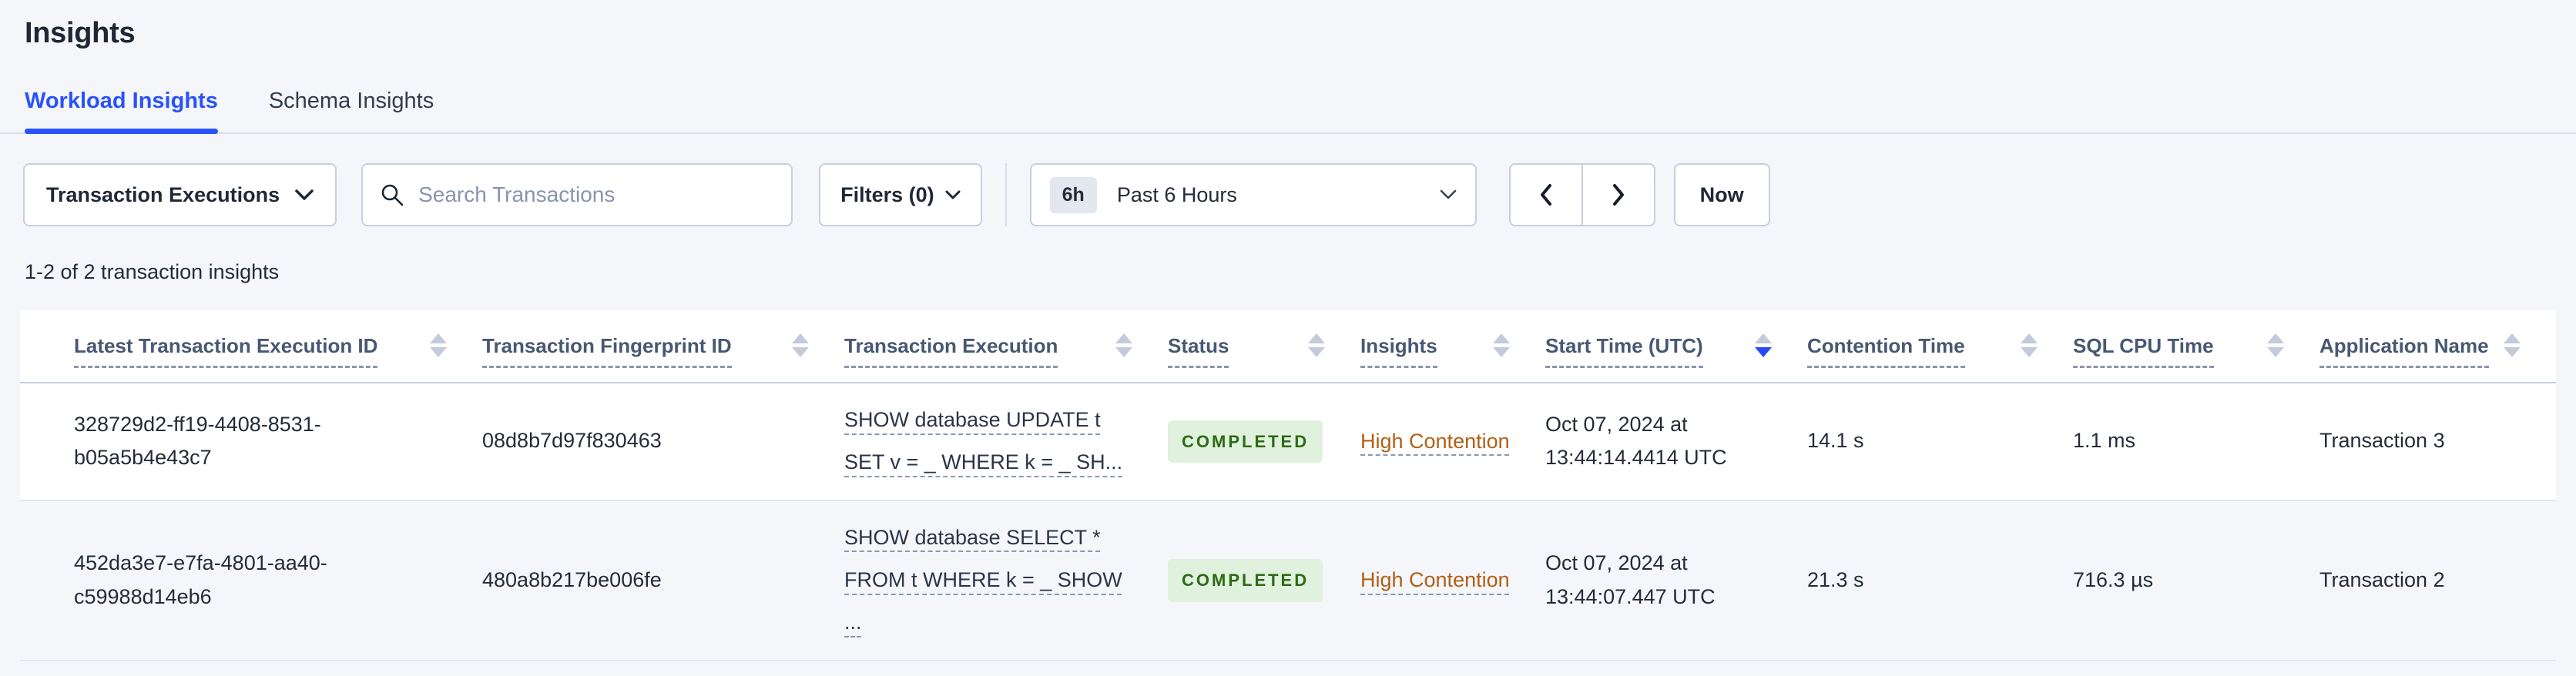  I want to click on transaction-fingerprint-id-cell: 08d8b7d97f830463, so click(572, 441).